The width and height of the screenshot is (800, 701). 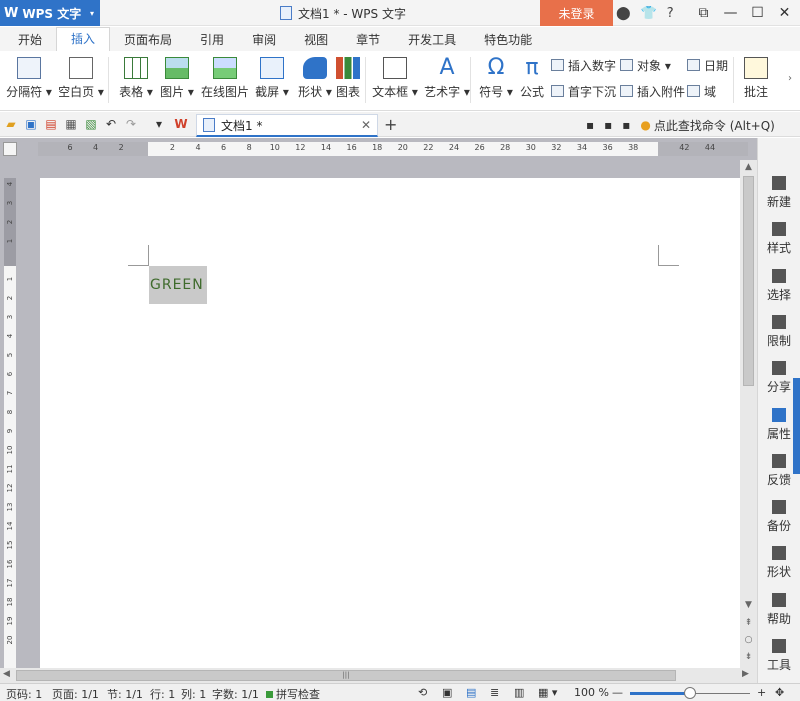 What do you see at coordinates (6, 674) in the screenshot?
I see `scroll-left-icon: ◀` at bounding box center [6, 674].